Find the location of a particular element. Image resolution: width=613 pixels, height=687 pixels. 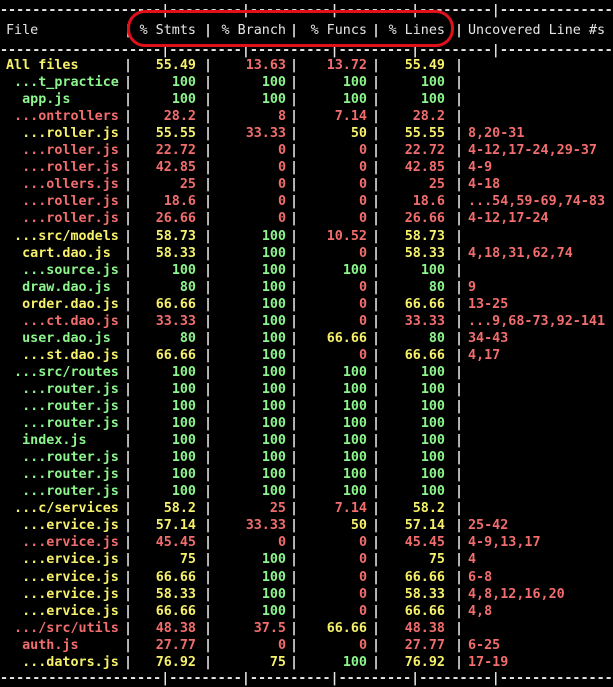

cell-lines: 25 is located at coordinates (436, 185).